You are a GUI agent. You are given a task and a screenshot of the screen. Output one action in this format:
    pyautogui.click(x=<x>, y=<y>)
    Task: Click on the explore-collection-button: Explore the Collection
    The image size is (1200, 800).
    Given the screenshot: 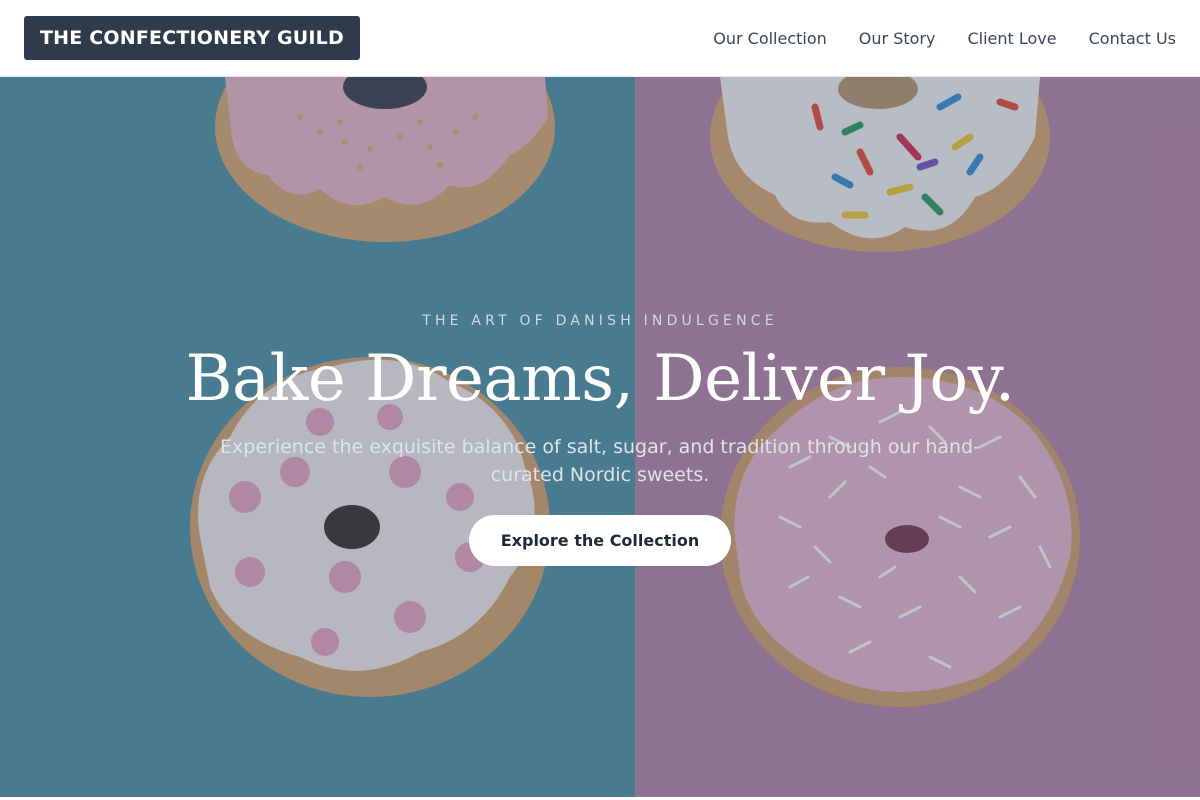 What is the action you would take?
    pyautogui.click(x=600, y=540)
    